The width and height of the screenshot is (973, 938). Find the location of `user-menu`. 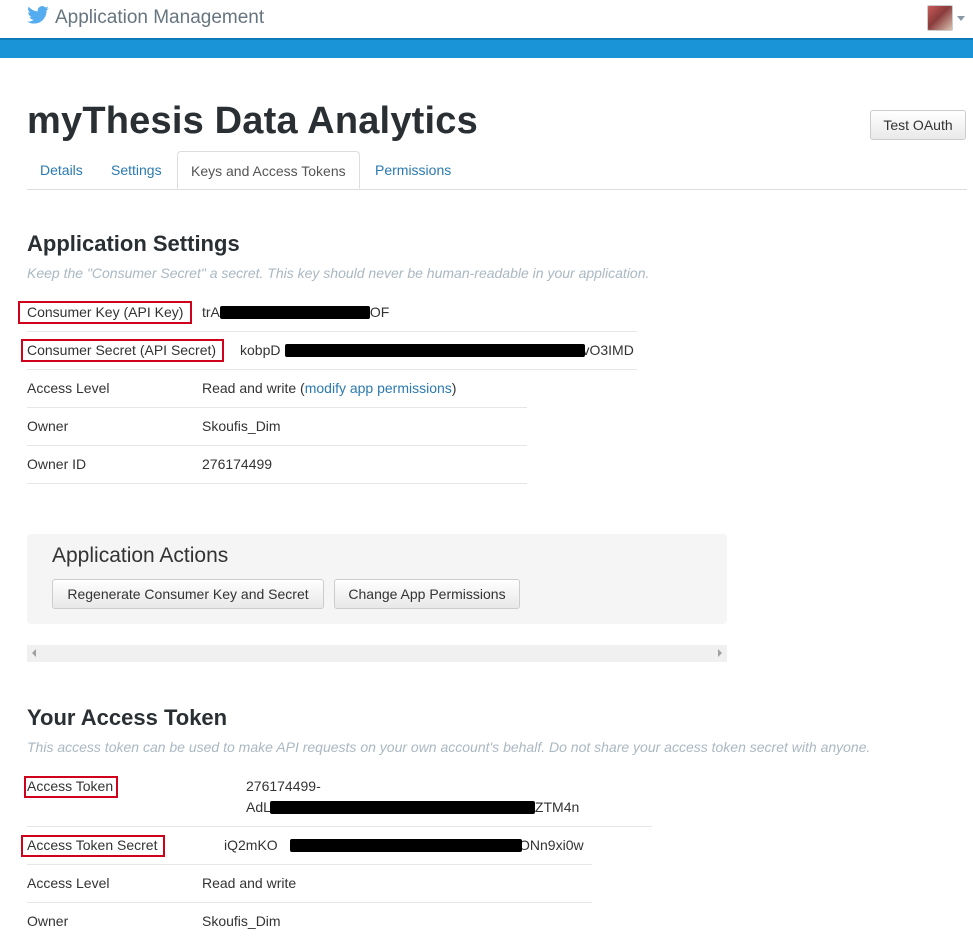

user-menu is located at coordinates (946, 18).